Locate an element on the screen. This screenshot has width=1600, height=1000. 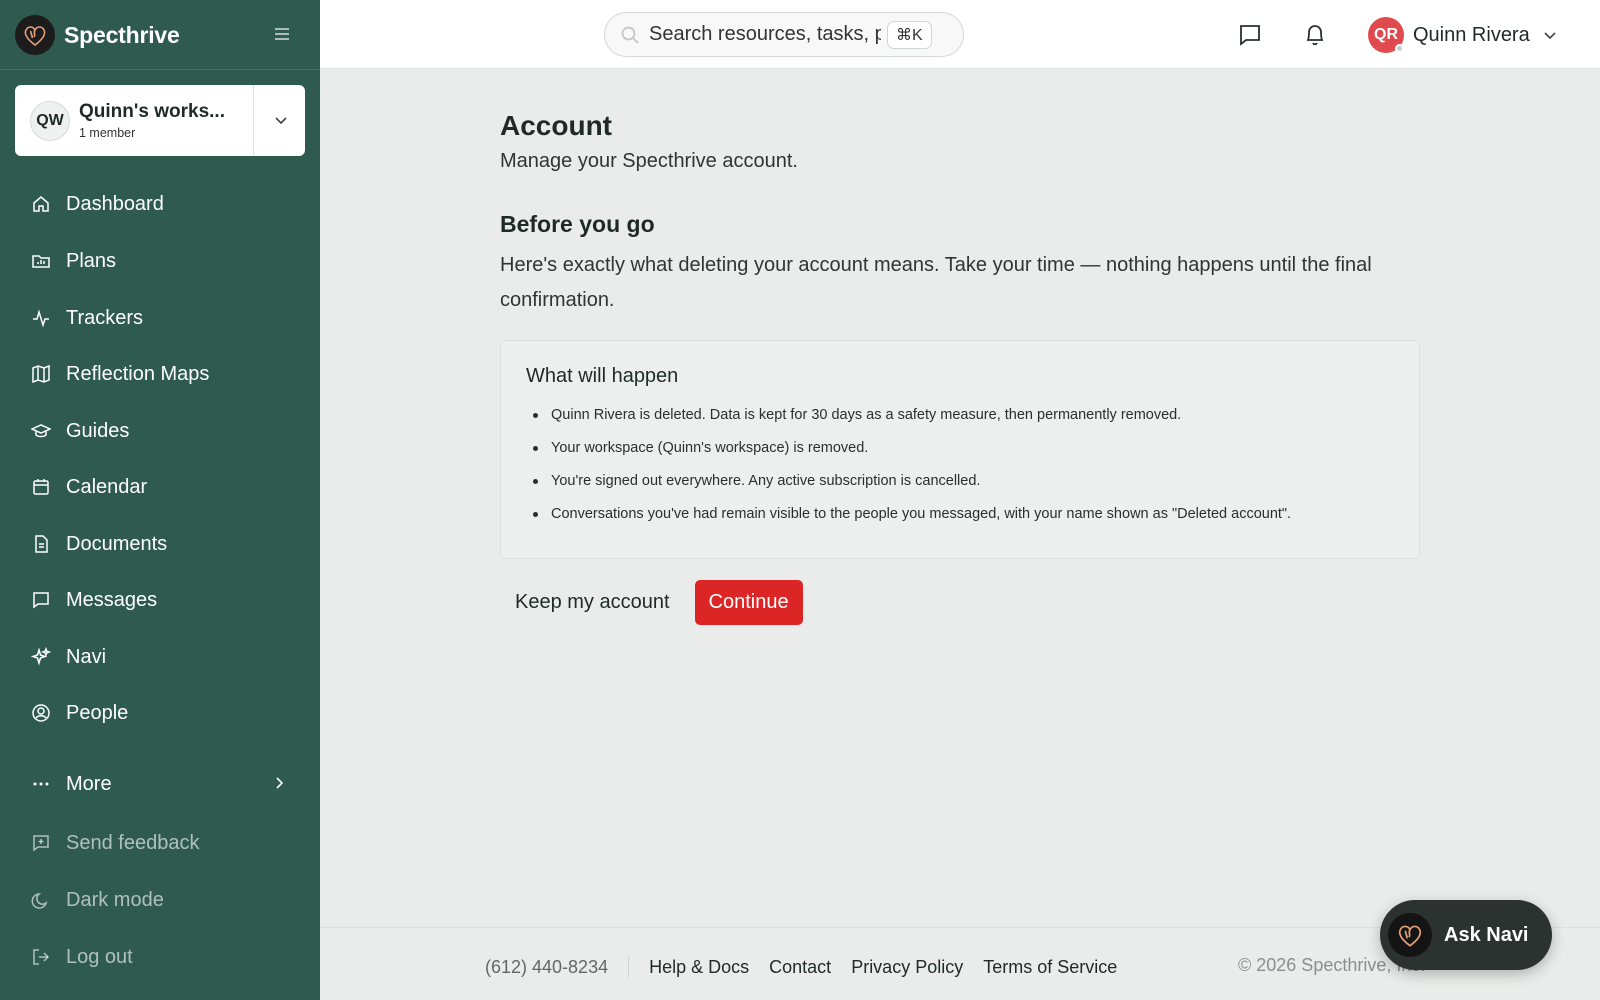
sidebar-item-dashboard: Dashboard is located at coordinates (160, 204).